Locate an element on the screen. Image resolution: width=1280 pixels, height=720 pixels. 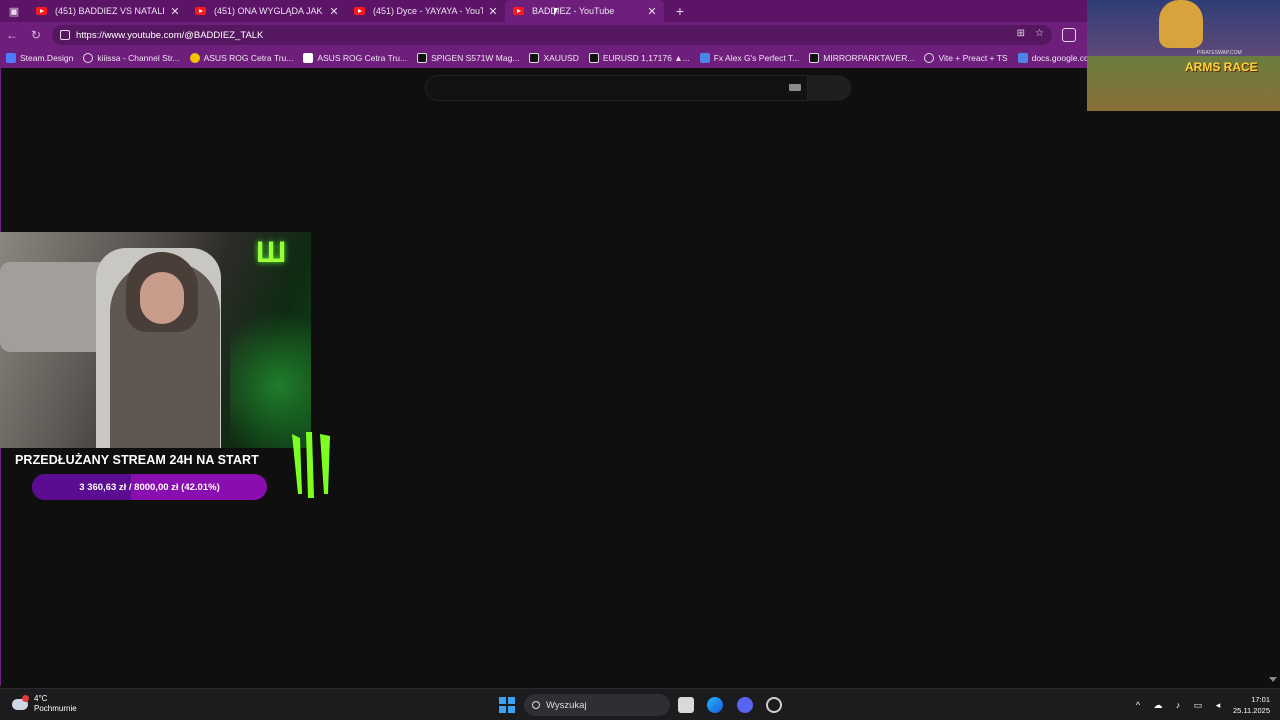
app-install-icon: ⊞ is located at coordinates (1021, 33).